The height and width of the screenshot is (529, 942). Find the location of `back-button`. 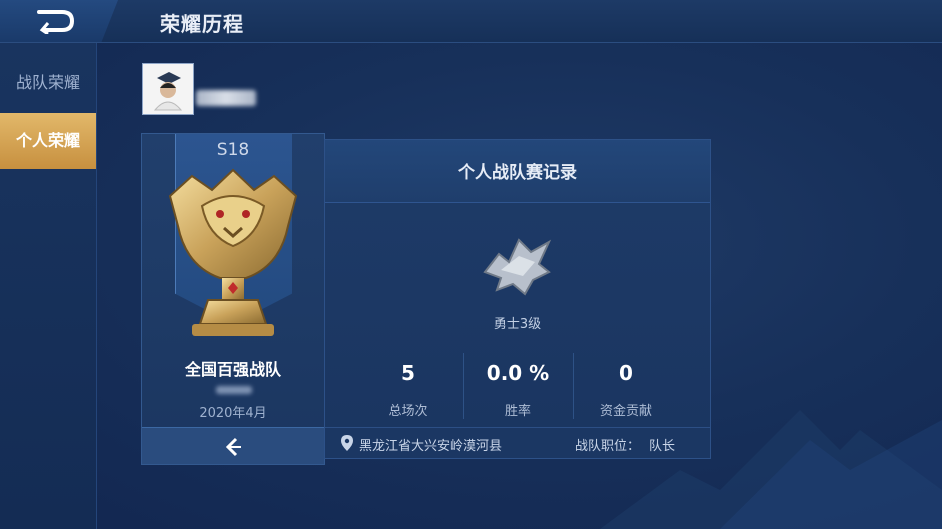

back-button is located at coordinates (59, 21).